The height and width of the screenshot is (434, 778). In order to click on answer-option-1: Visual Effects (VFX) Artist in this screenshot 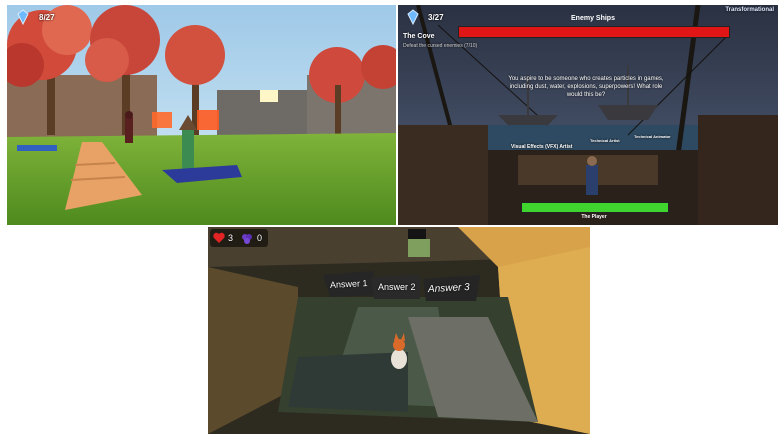, I will do `click(541, 147)`.